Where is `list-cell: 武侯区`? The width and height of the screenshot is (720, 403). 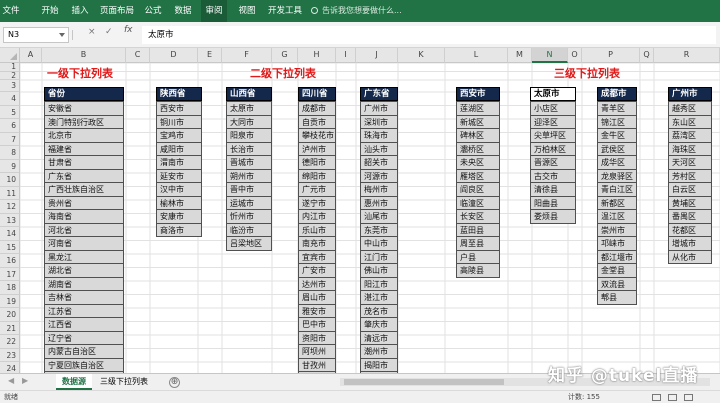
list-cell: 武侯区 is located at coordinates (617, 148).